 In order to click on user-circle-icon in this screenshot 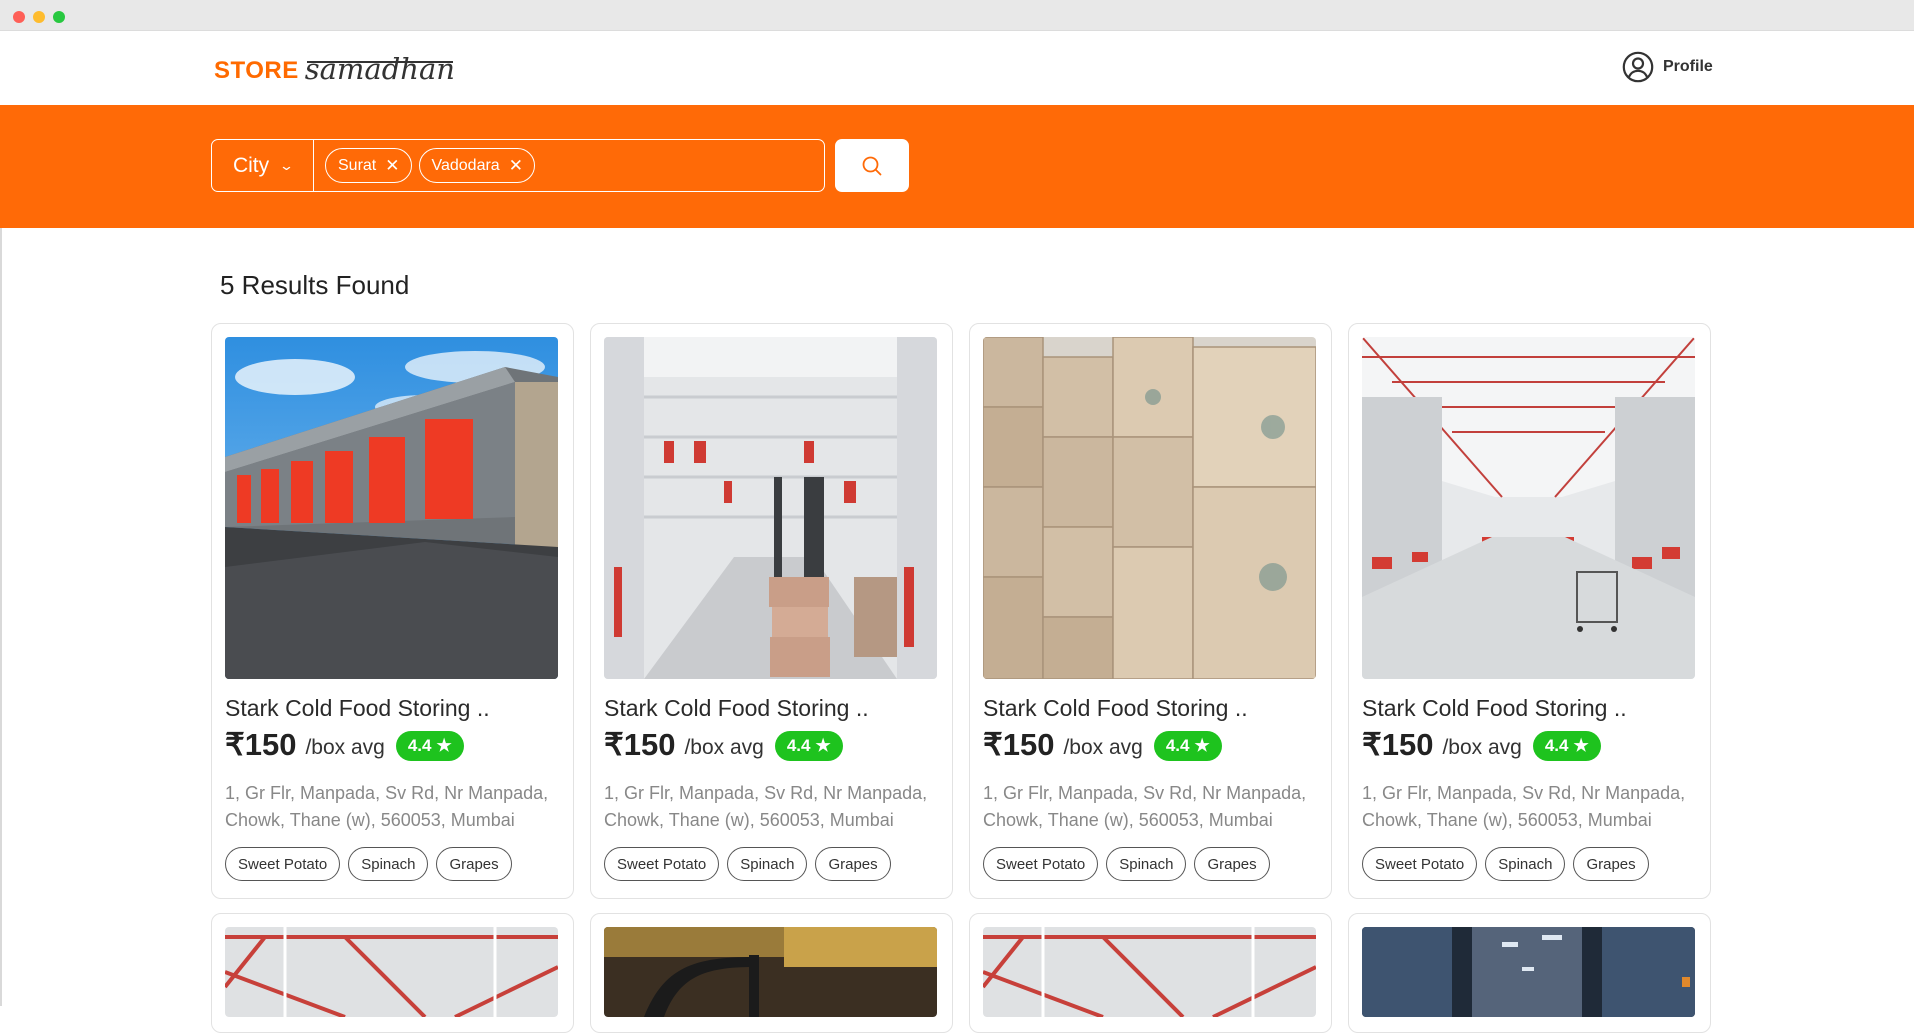, I will do `click(1638, 67)`.